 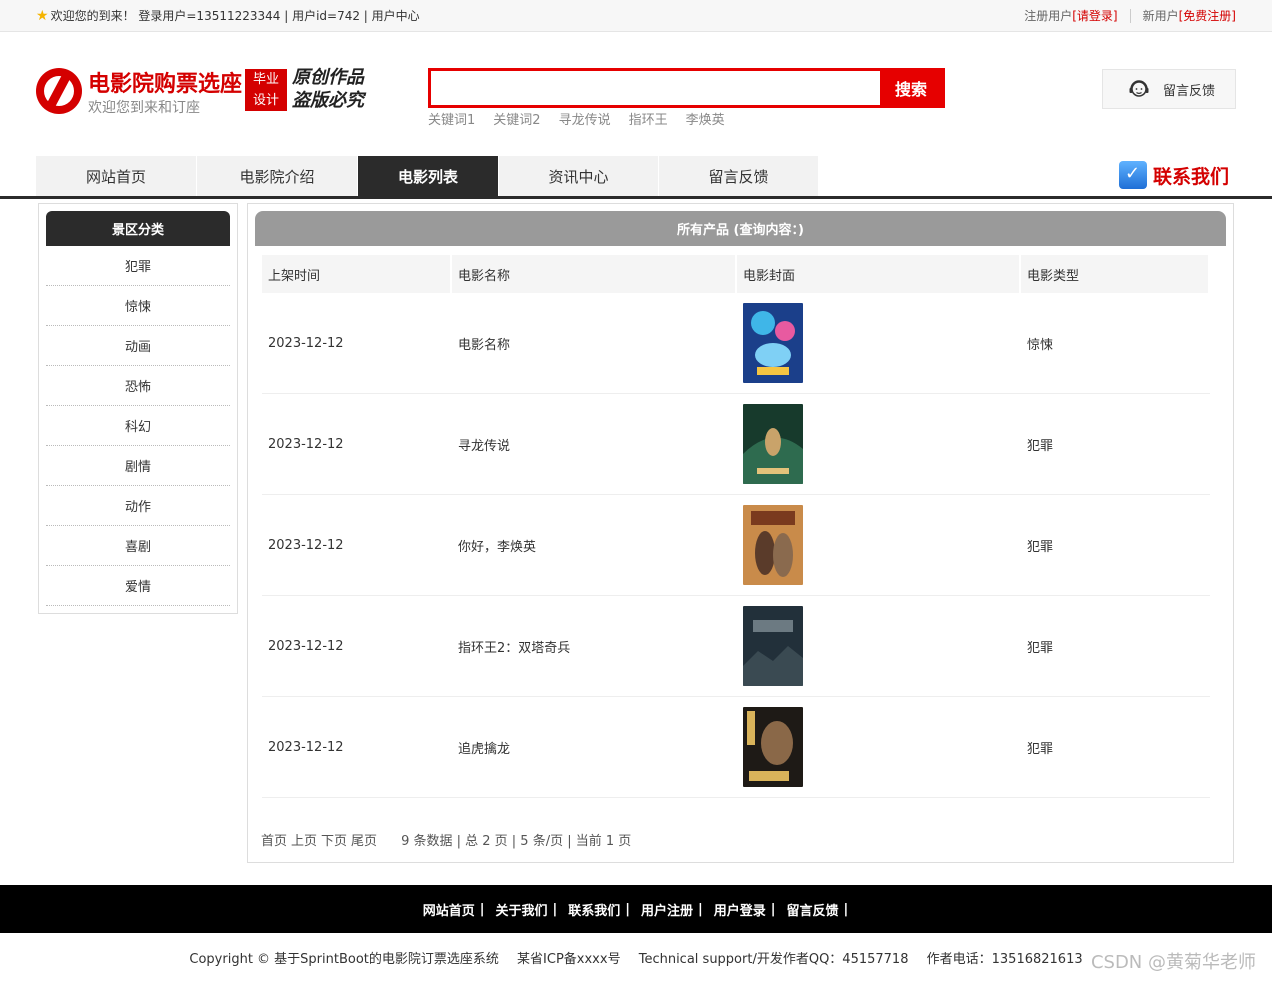 I want to click on keyword-link: 寻龙传说, so click(x=585, y=118).